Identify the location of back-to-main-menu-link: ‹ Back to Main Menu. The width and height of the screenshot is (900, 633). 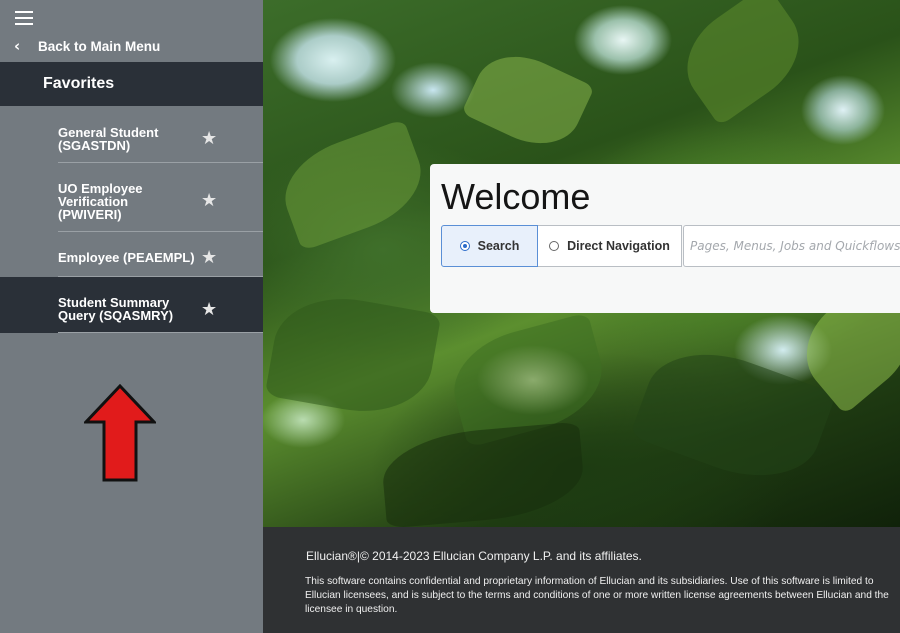
(87, 46).